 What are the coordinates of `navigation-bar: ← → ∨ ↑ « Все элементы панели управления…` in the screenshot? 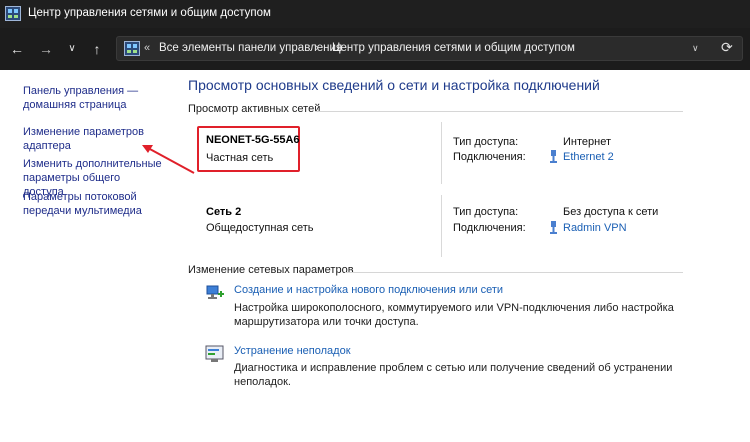 It's located at (375, 49).